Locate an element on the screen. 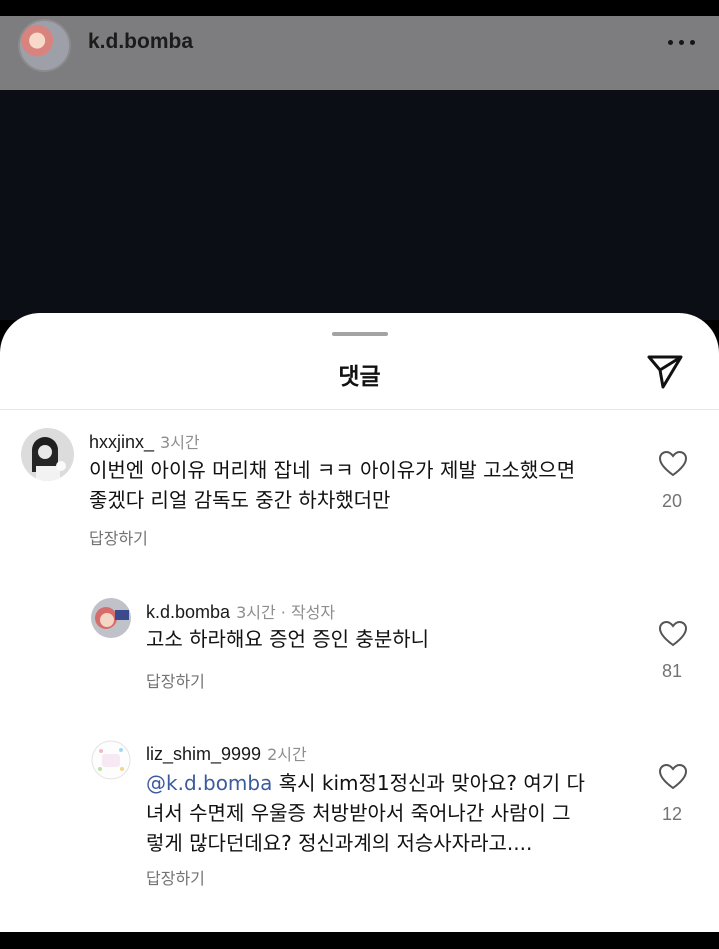 The width and height of the screenshot is (719, 949). comment-text-line: 녀서 수면제 우울증 처방받아서 죽어나간 사람이 그 is located at coordinates (358, 813).